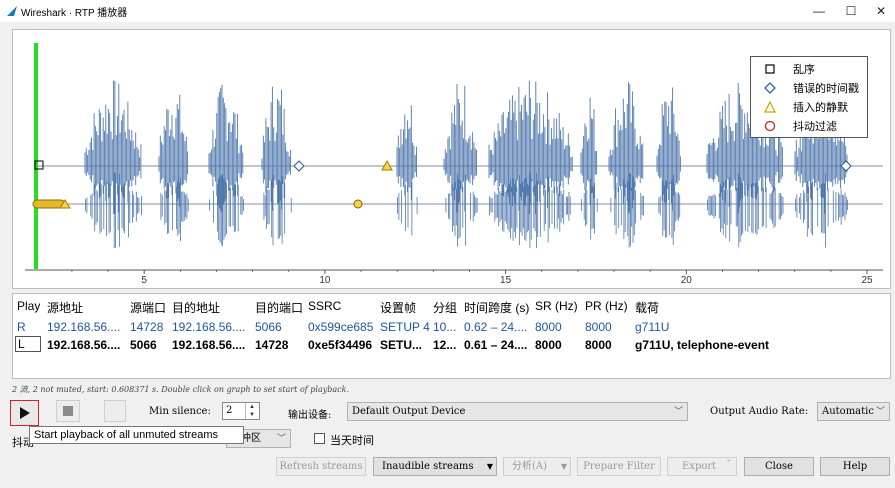 This screenshot has width=895, height=488. I want to click on close-window-button: ✕, so click(880, 11).